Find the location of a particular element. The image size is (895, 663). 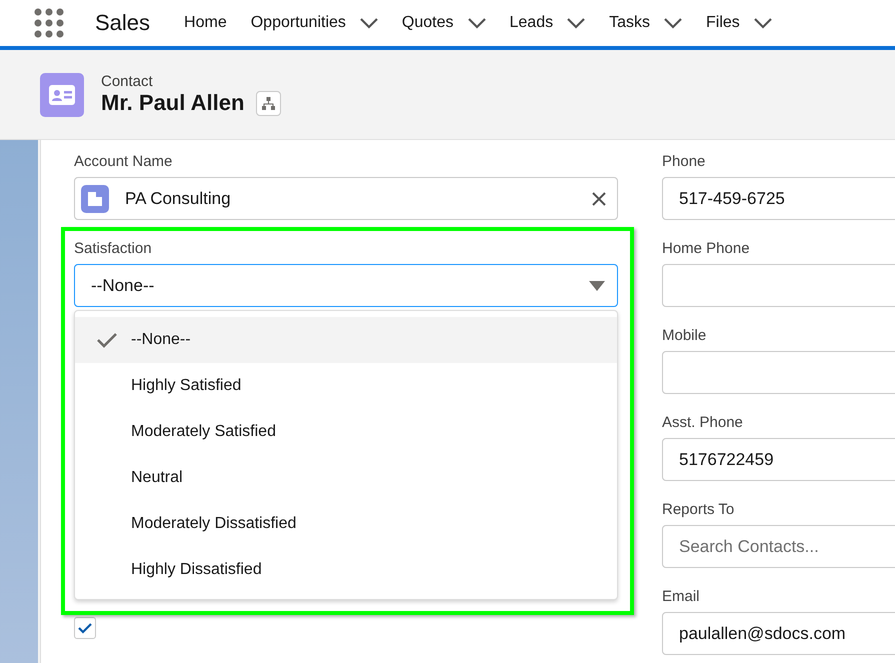

hierarchy-button is located at coordinates (269, 103).